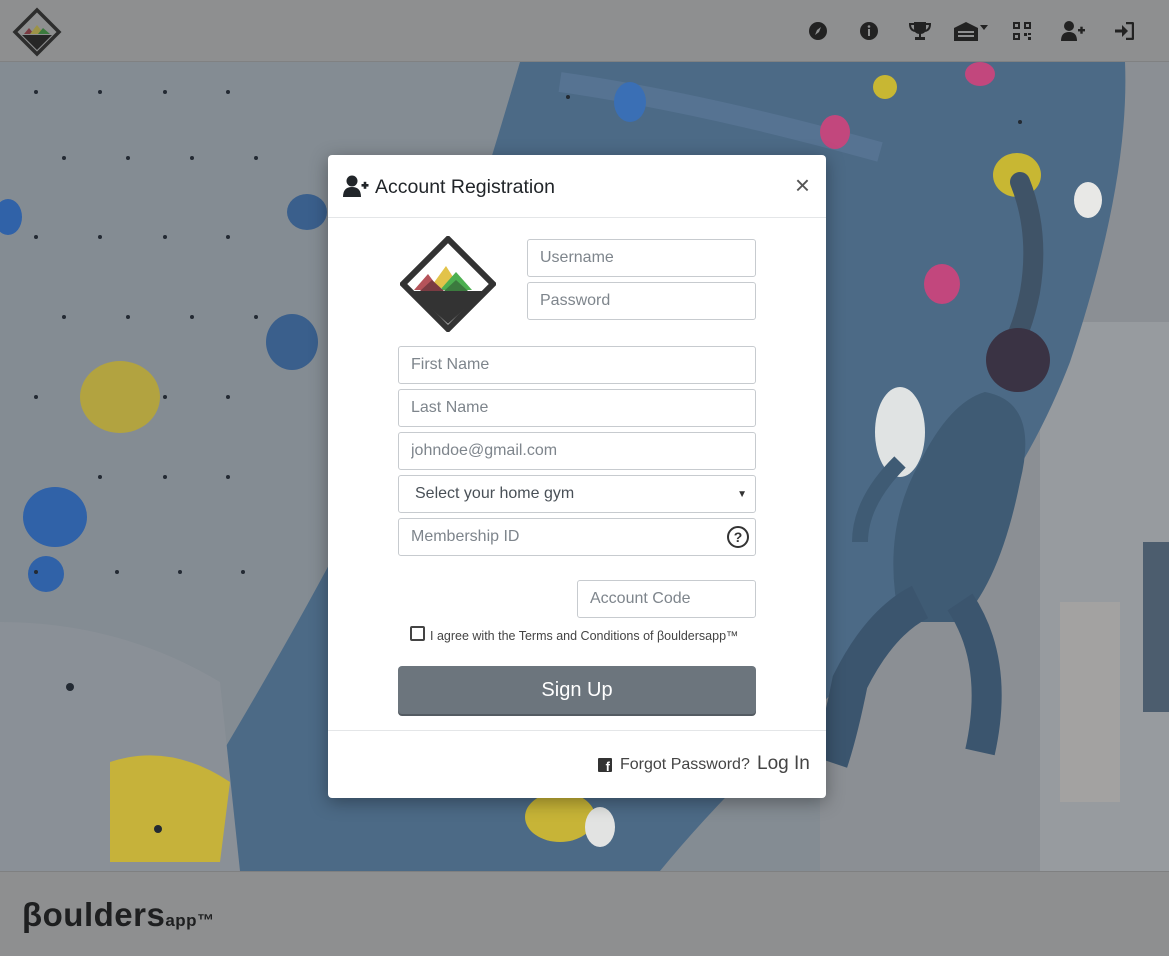 This screenshot has width=1169, height=956. Describe the element at coordinates (1021, 31) in the screenshot. I see `qr-code-icon` at that location.